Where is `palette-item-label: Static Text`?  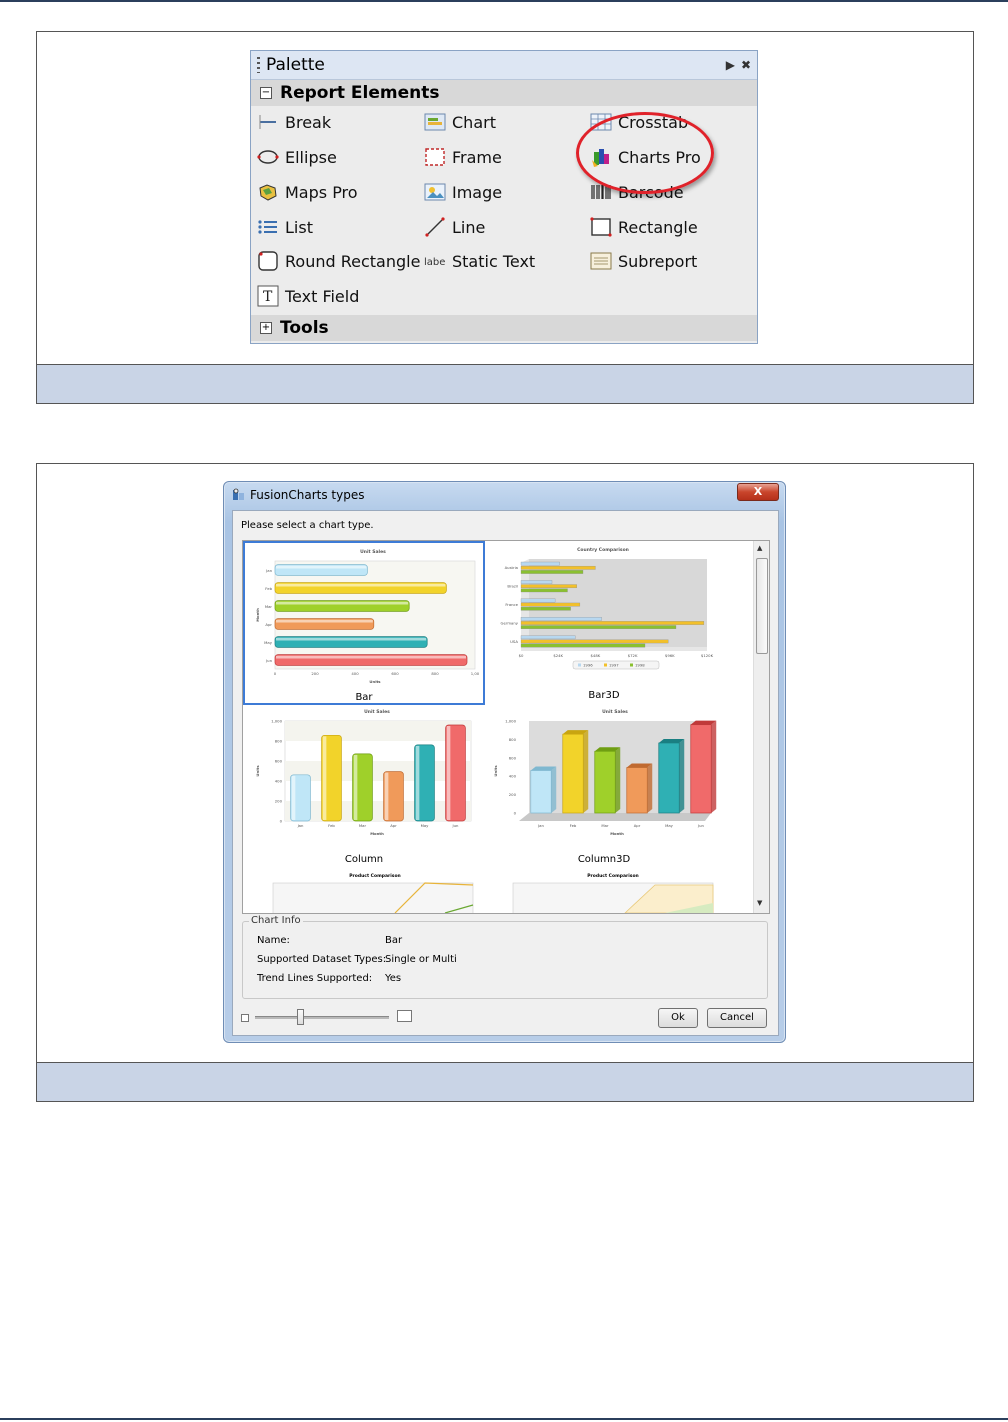
palette-item-label: Static Text is located at coordinates (494, 261).